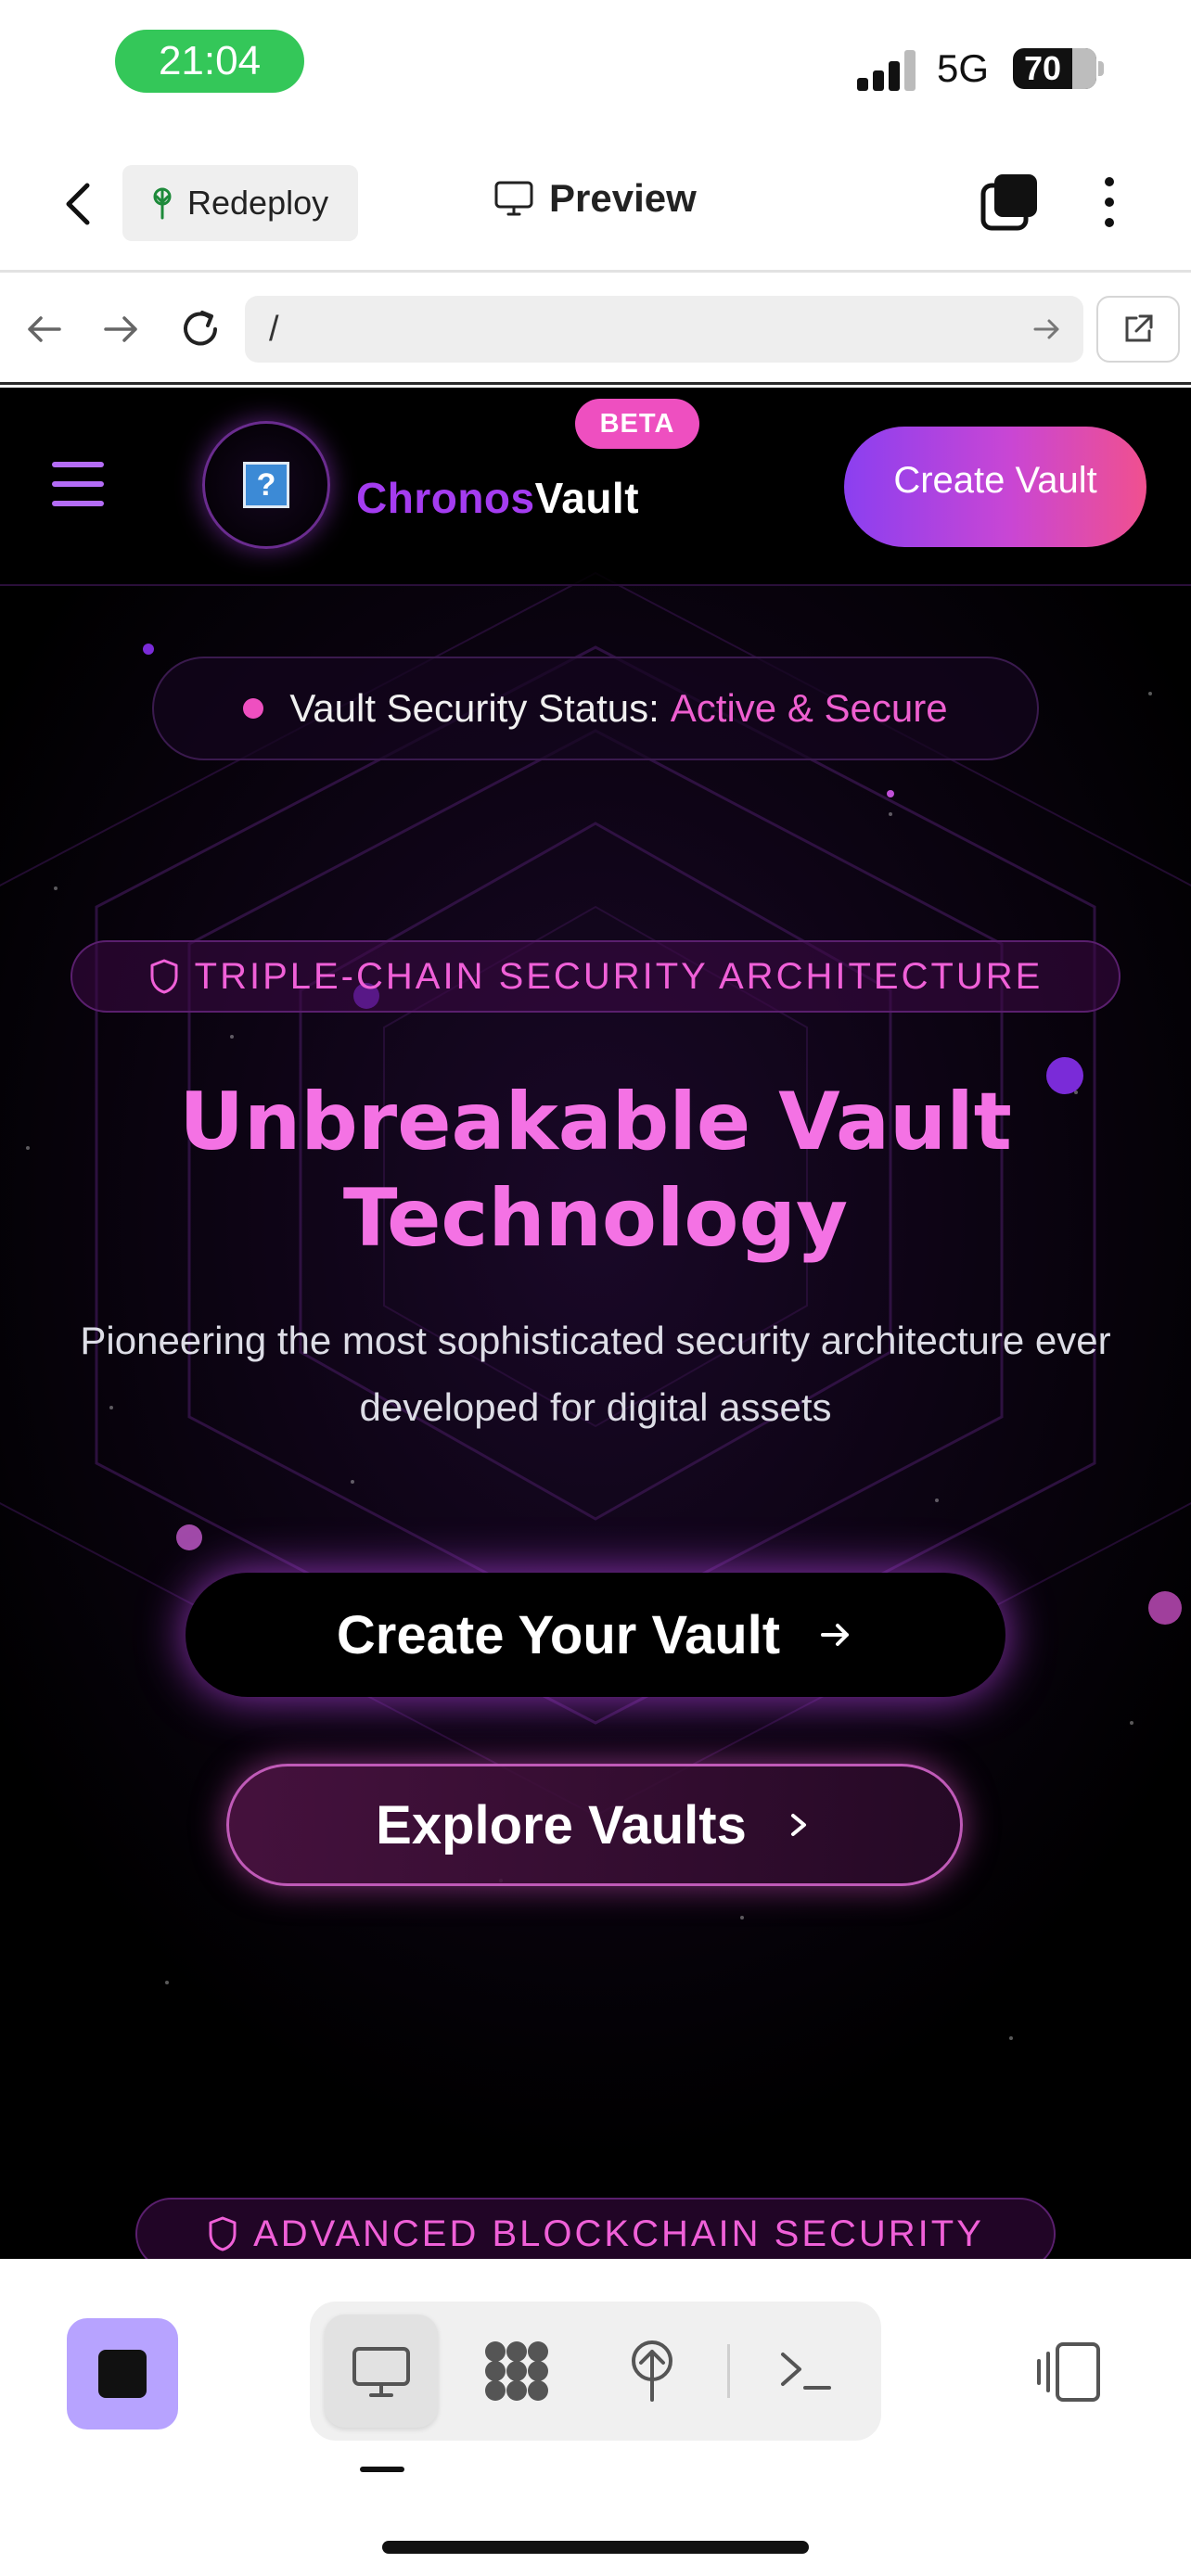 The width and height of the screenshot is (1191, 2576). What do you see at coordinates (266, 485) in the screenshot?
I see `logo-glyph: ?` at bounding box center [266, 485].